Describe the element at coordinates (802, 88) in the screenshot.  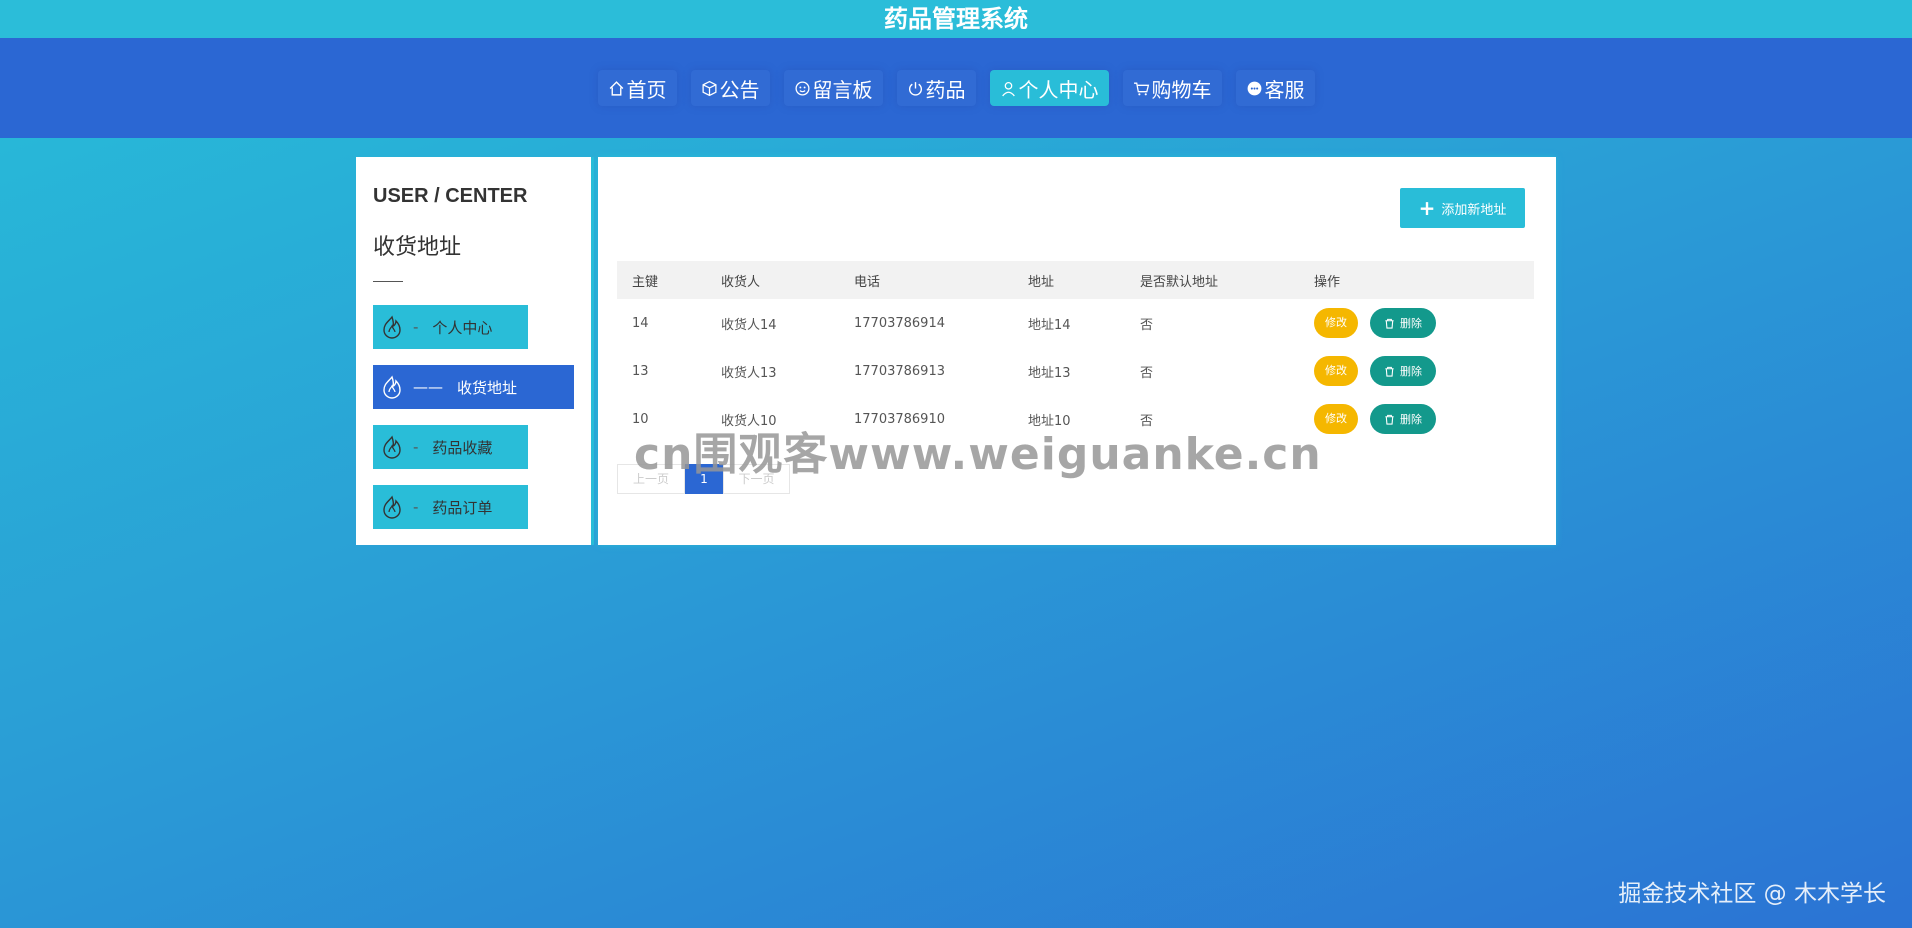
I see `smile-icon` at that location.